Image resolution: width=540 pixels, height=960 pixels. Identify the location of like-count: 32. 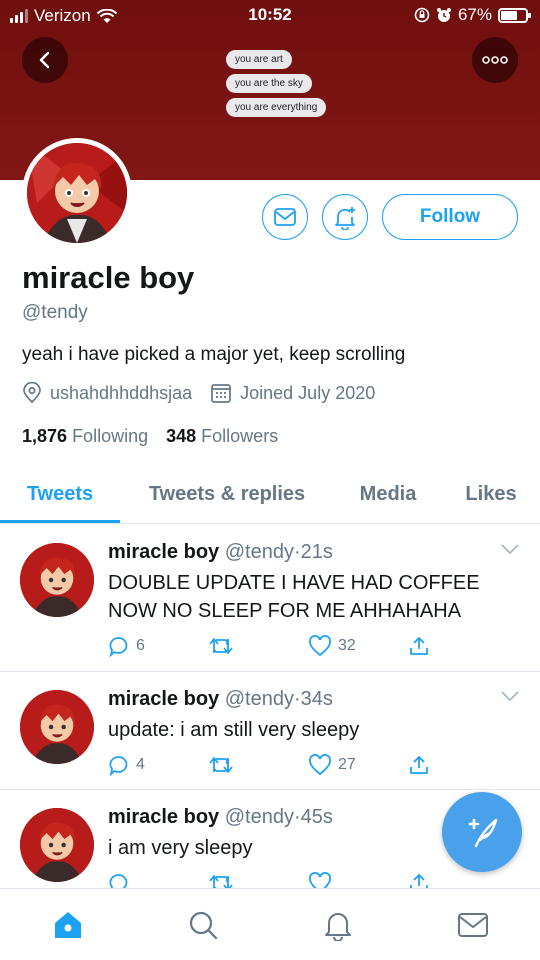
(347, 645).